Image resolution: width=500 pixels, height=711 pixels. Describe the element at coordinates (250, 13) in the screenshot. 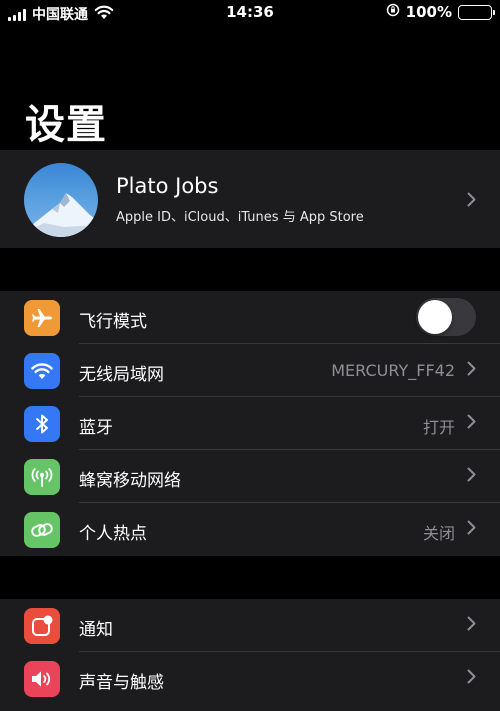

I see `status-bar: 中国联通 14:36 100%` at that location.